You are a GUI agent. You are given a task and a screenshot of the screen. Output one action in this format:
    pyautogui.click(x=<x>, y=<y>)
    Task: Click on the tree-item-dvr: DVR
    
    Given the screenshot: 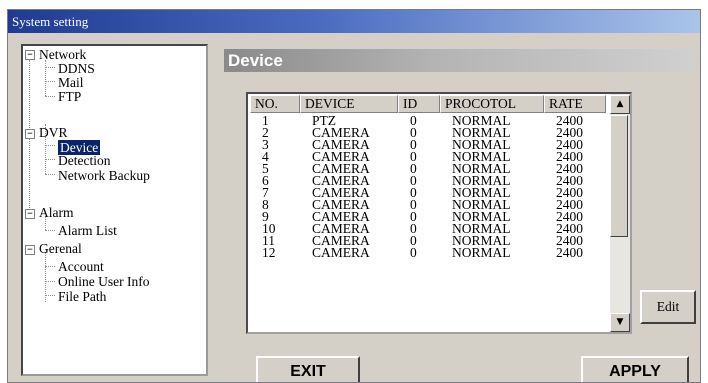 What is the action you would take?
    pyautogui.click(x=53, y=133)
    